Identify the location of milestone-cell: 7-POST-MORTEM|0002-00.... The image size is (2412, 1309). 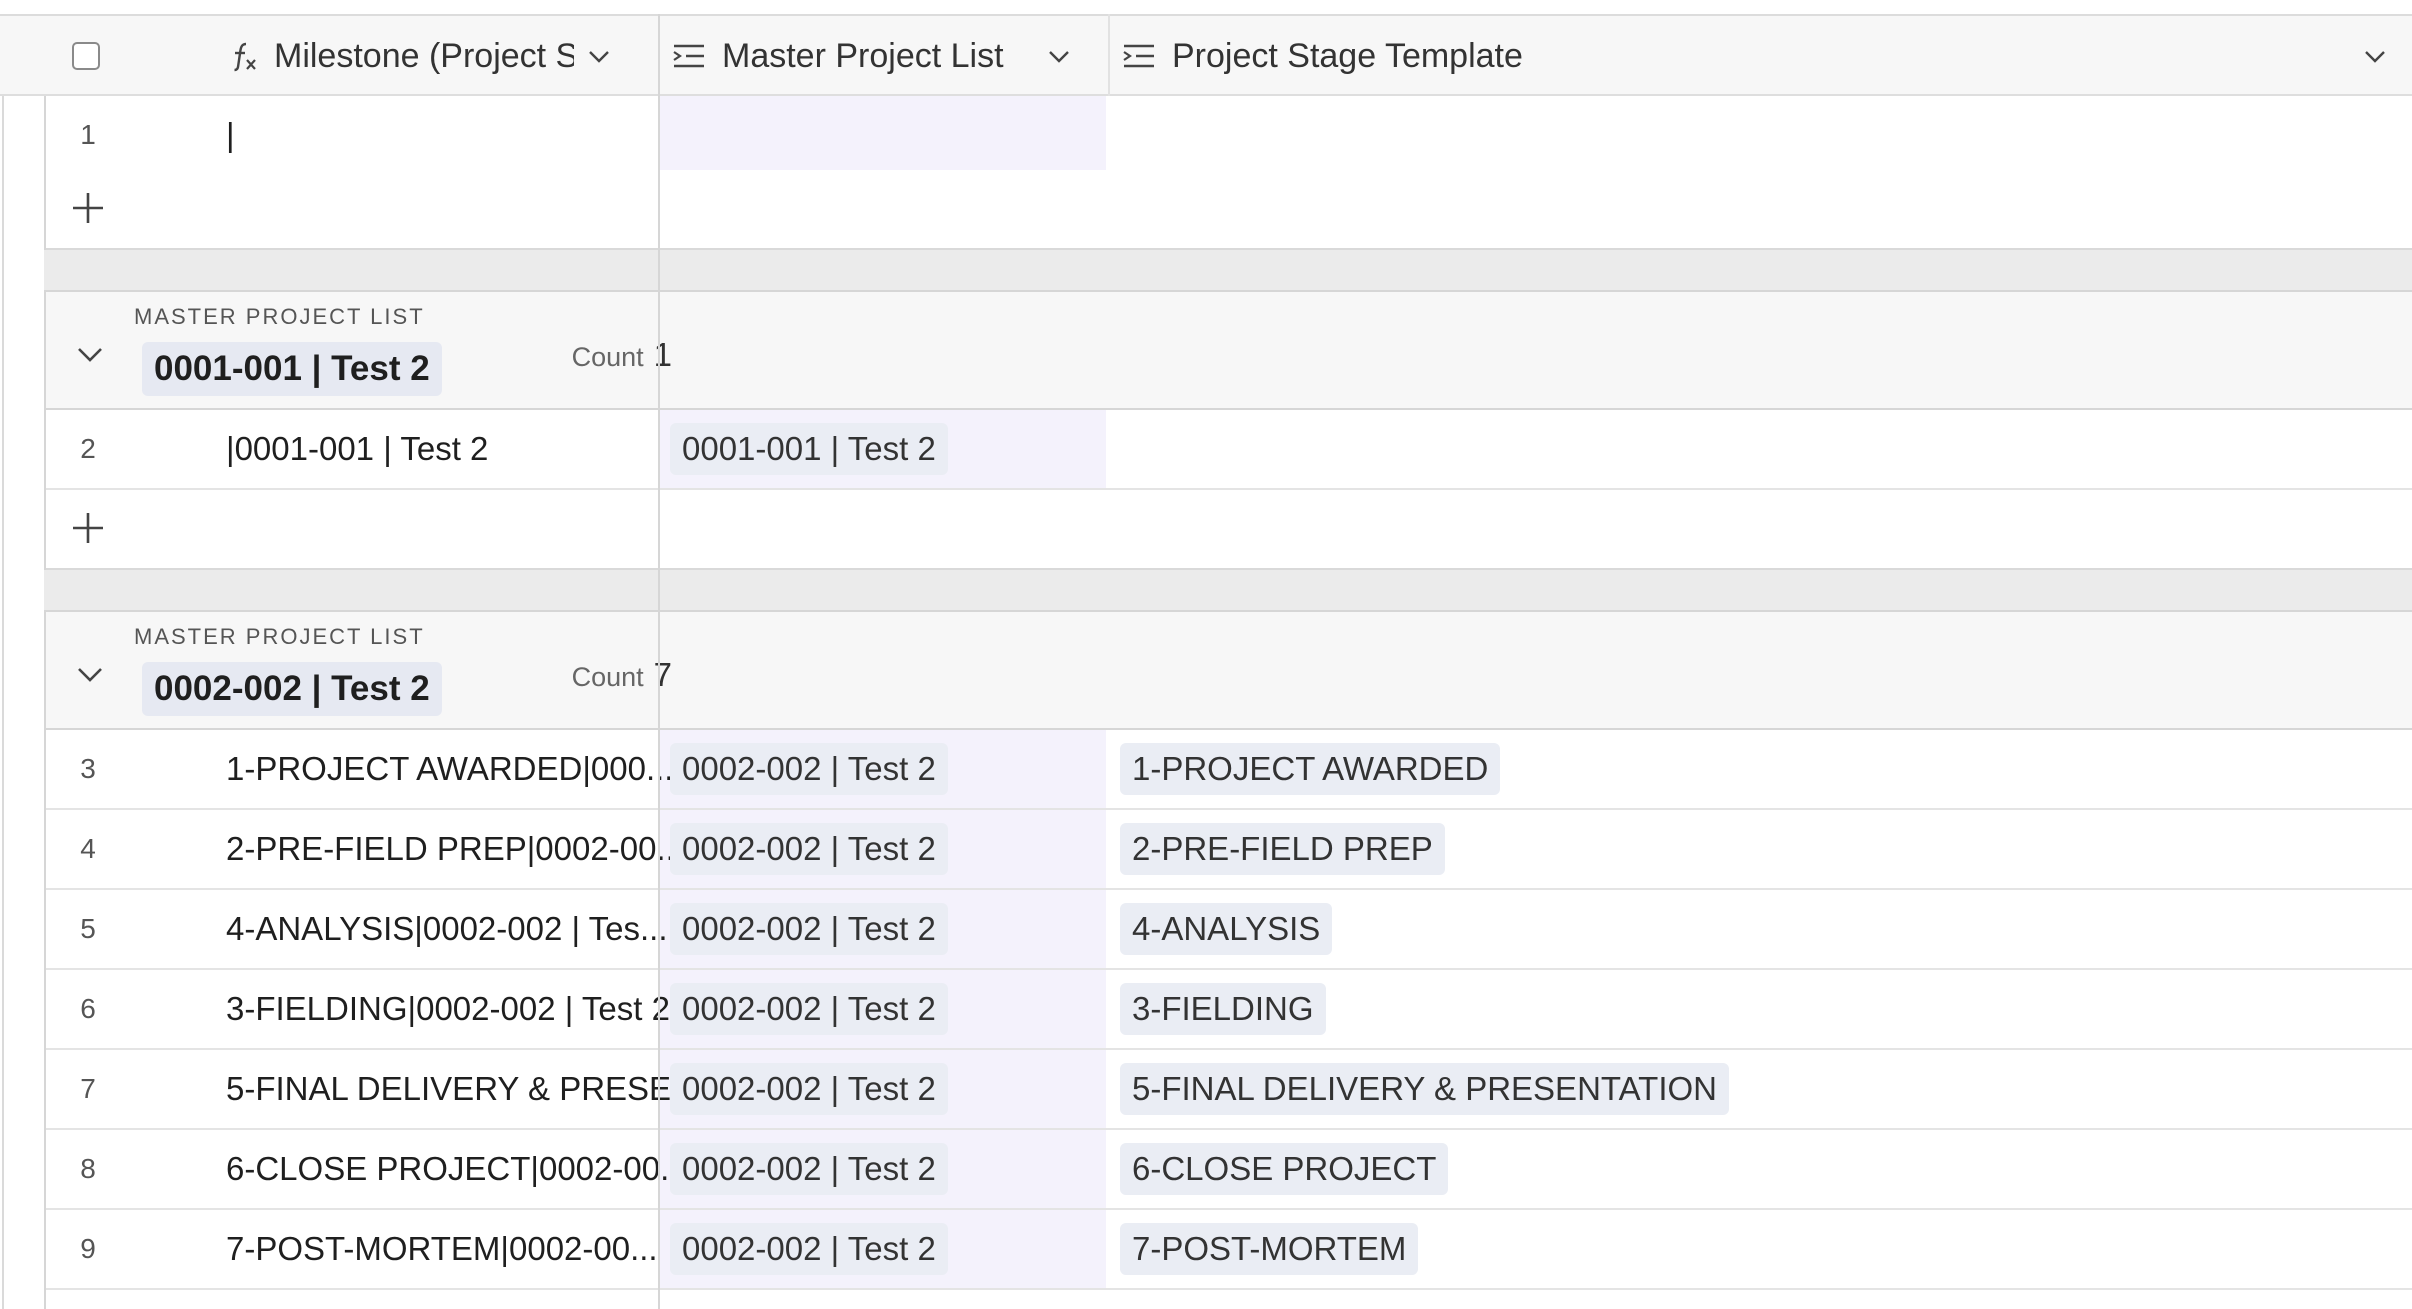
(456, 1249).